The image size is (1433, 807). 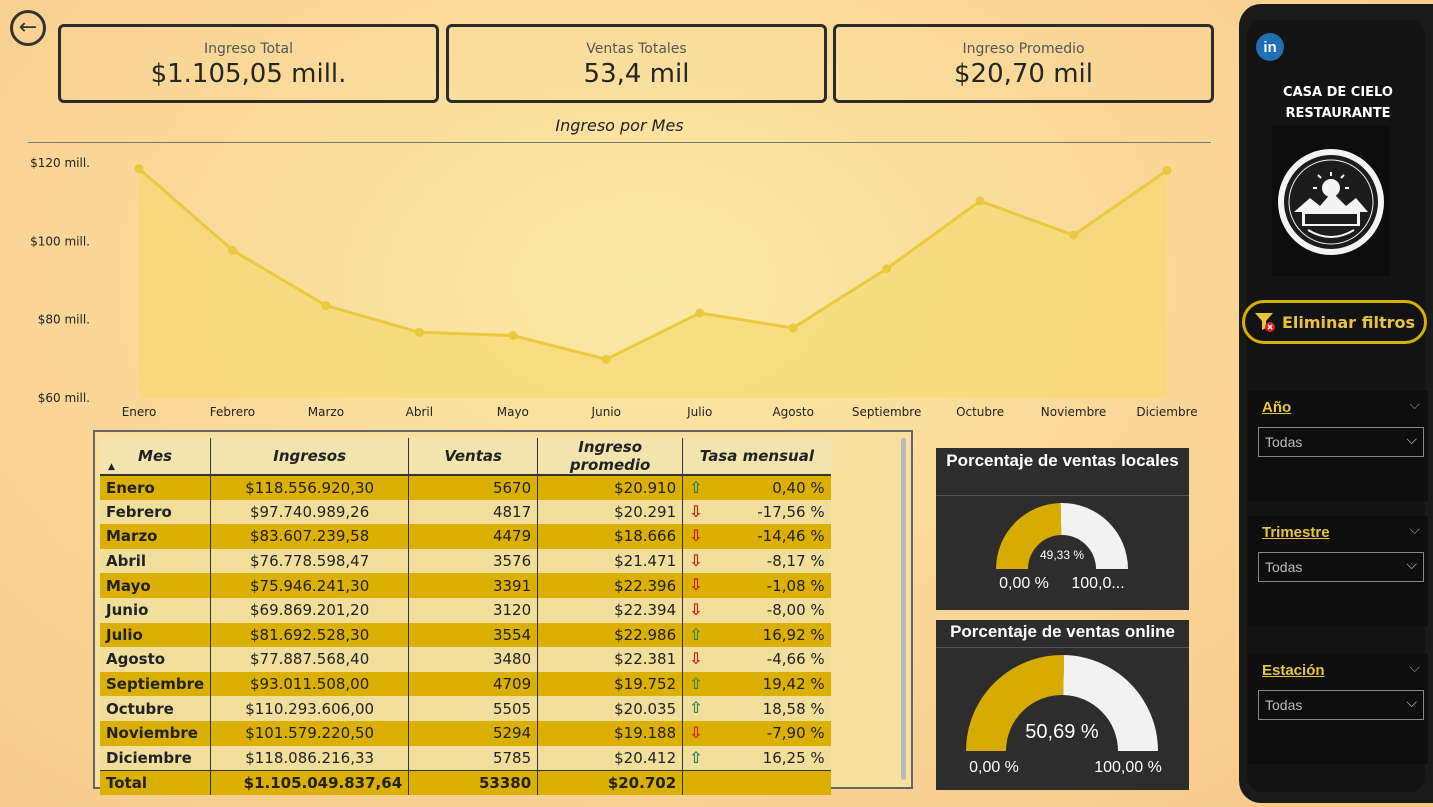 I want to click on x-tick-label: Junio, so click(x=606, y=412).